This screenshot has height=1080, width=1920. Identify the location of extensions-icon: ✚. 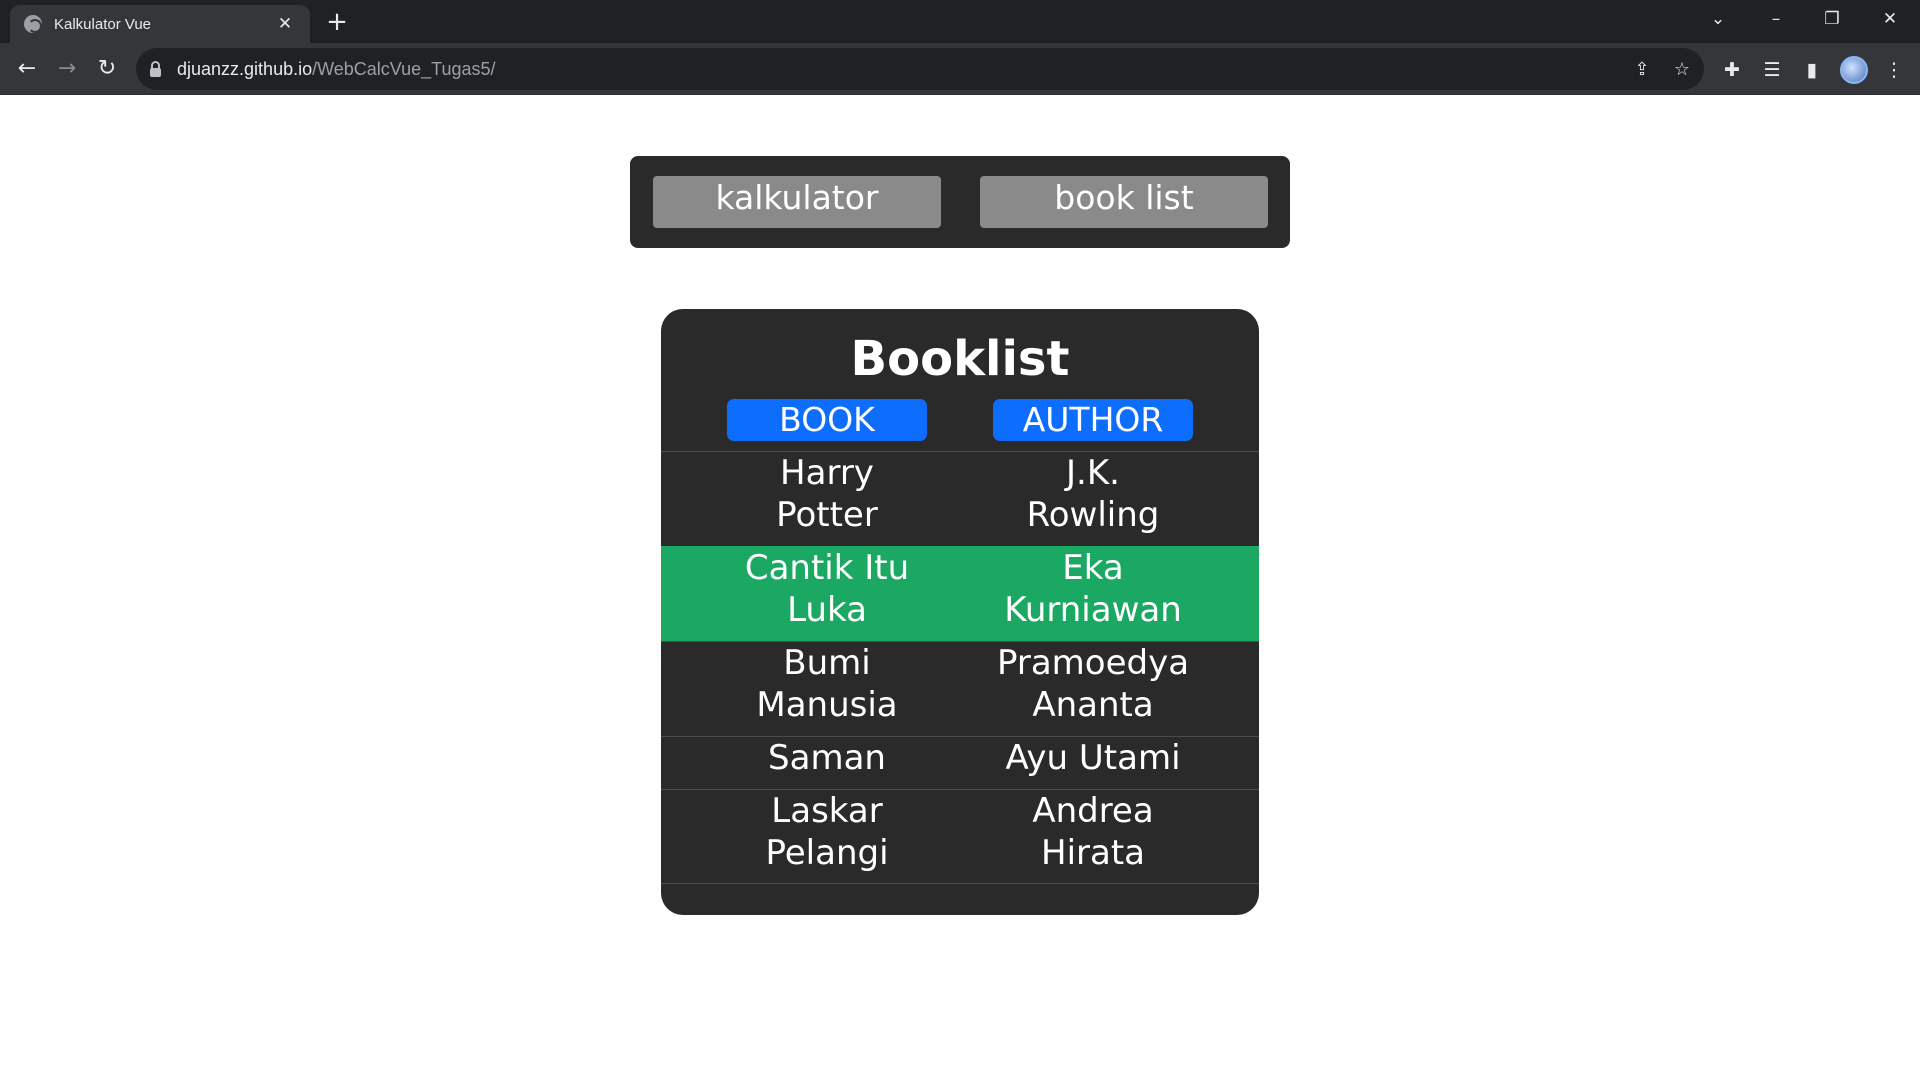
(1732, 70).